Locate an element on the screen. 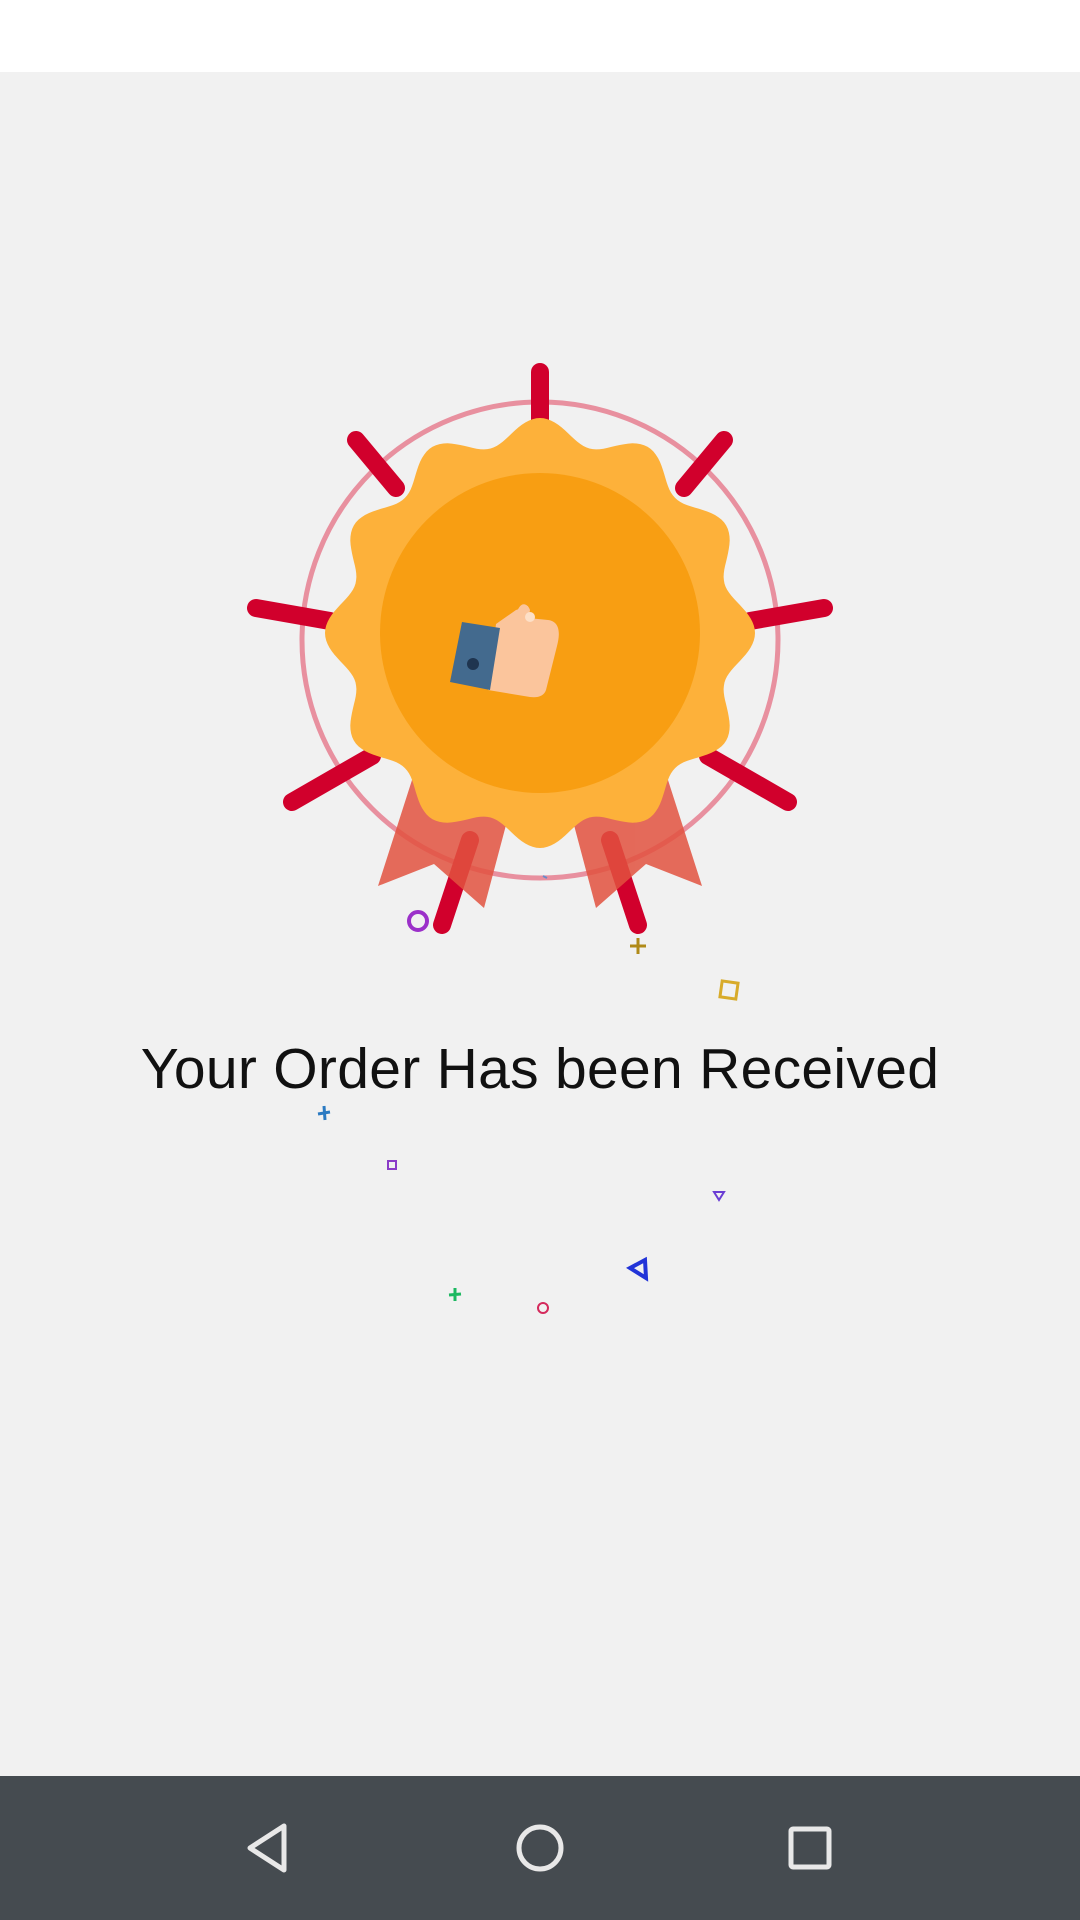  back-button is located at coordinates (270, 1848).